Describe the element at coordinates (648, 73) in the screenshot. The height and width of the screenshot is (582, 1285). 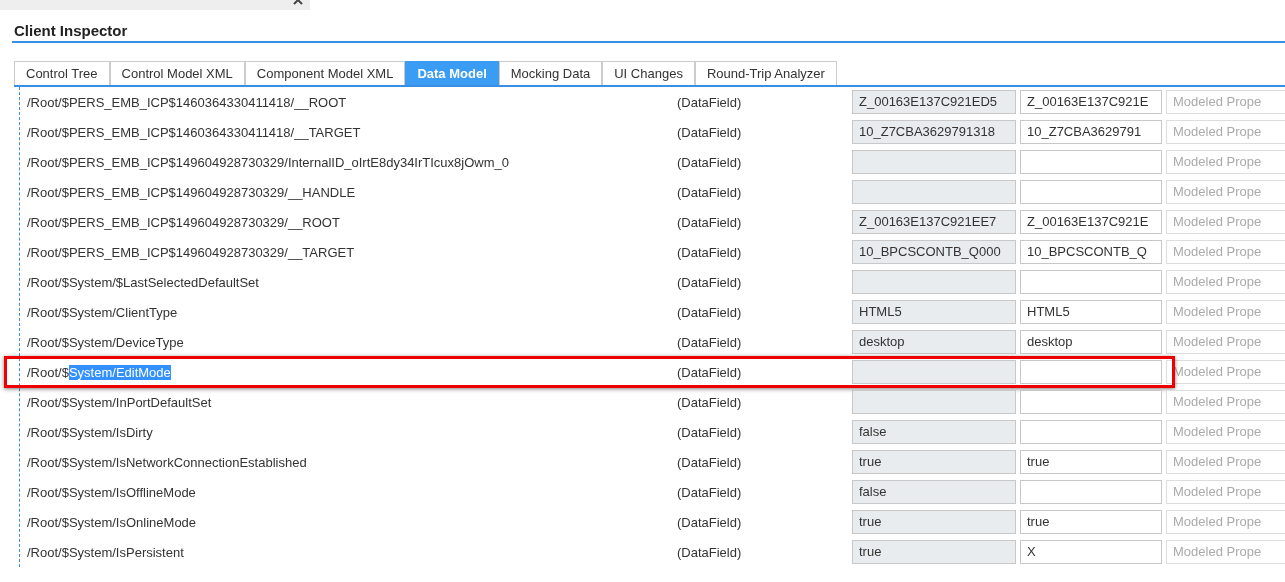
I see `tab: UI Changes` at that location.